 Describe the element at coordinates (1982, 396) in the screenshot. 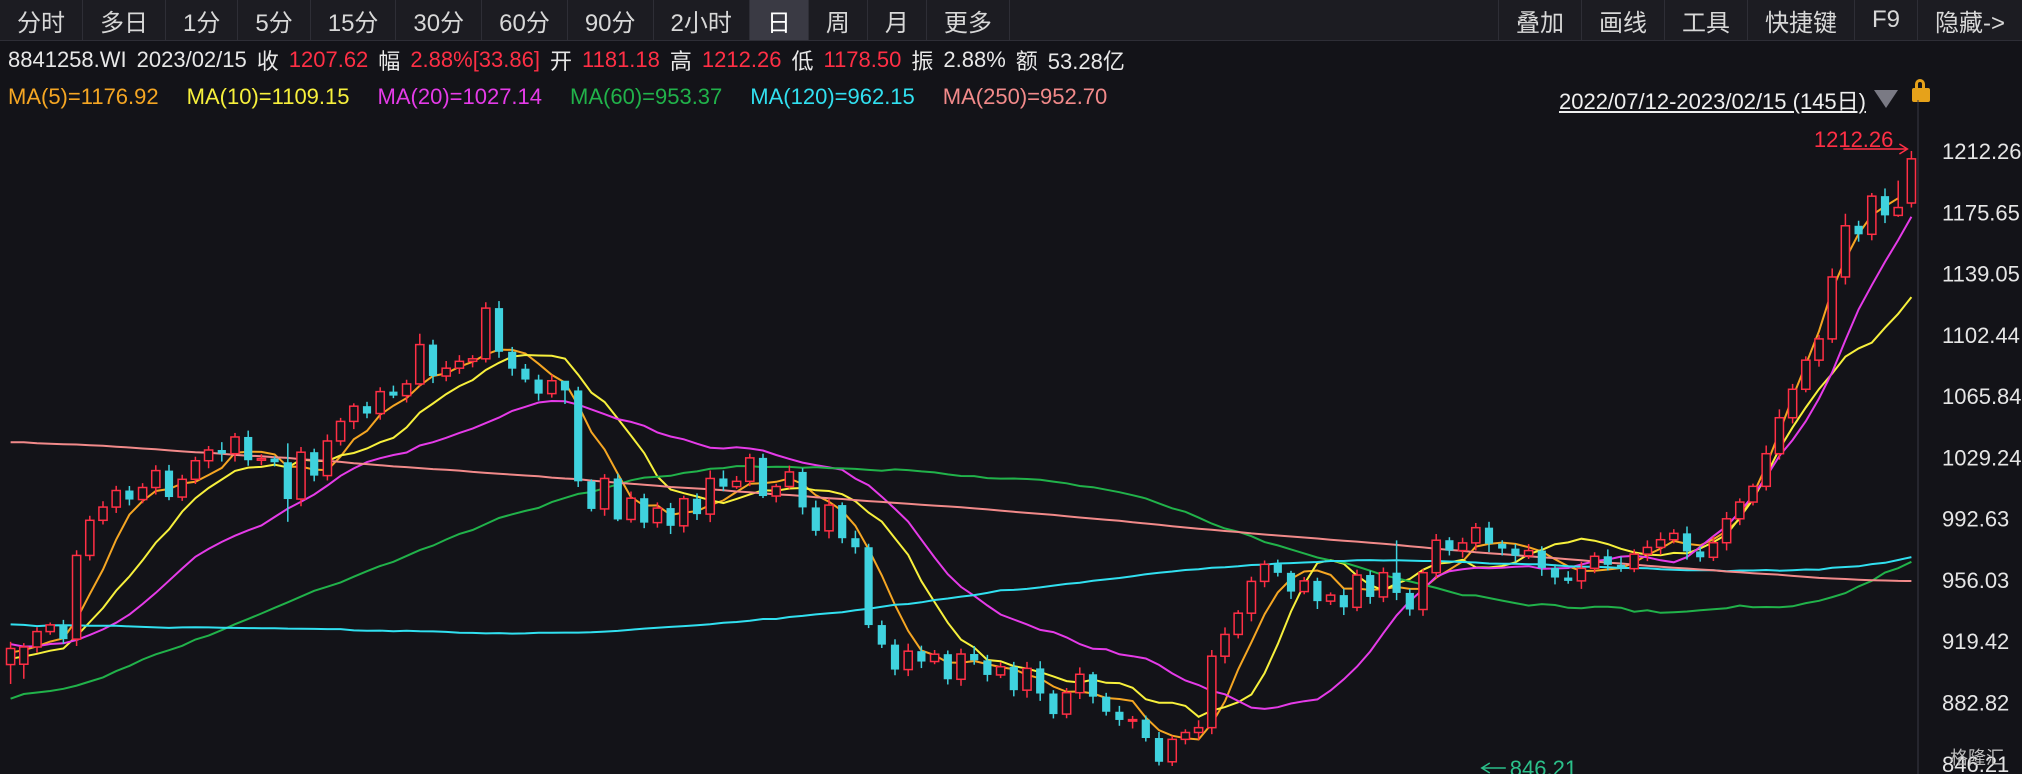

I see `y-tick-label: 1065.84` at that location.